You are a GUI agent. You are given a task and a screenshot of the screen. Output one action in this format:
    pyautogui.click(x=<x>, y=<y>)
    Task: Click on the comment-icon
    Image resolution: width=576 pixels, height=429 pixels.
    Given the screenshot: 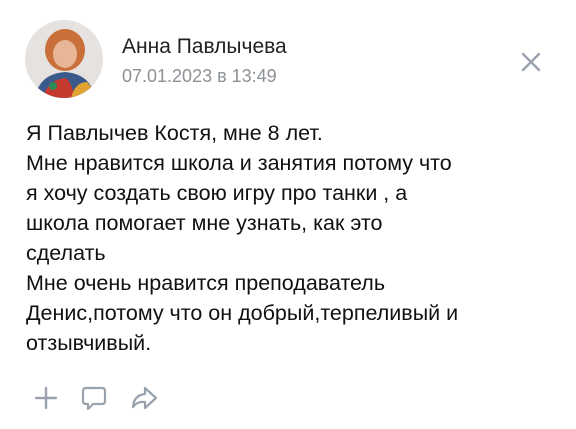 What is the action you would take?
    pyautogui.click(x=94, y=398)
    